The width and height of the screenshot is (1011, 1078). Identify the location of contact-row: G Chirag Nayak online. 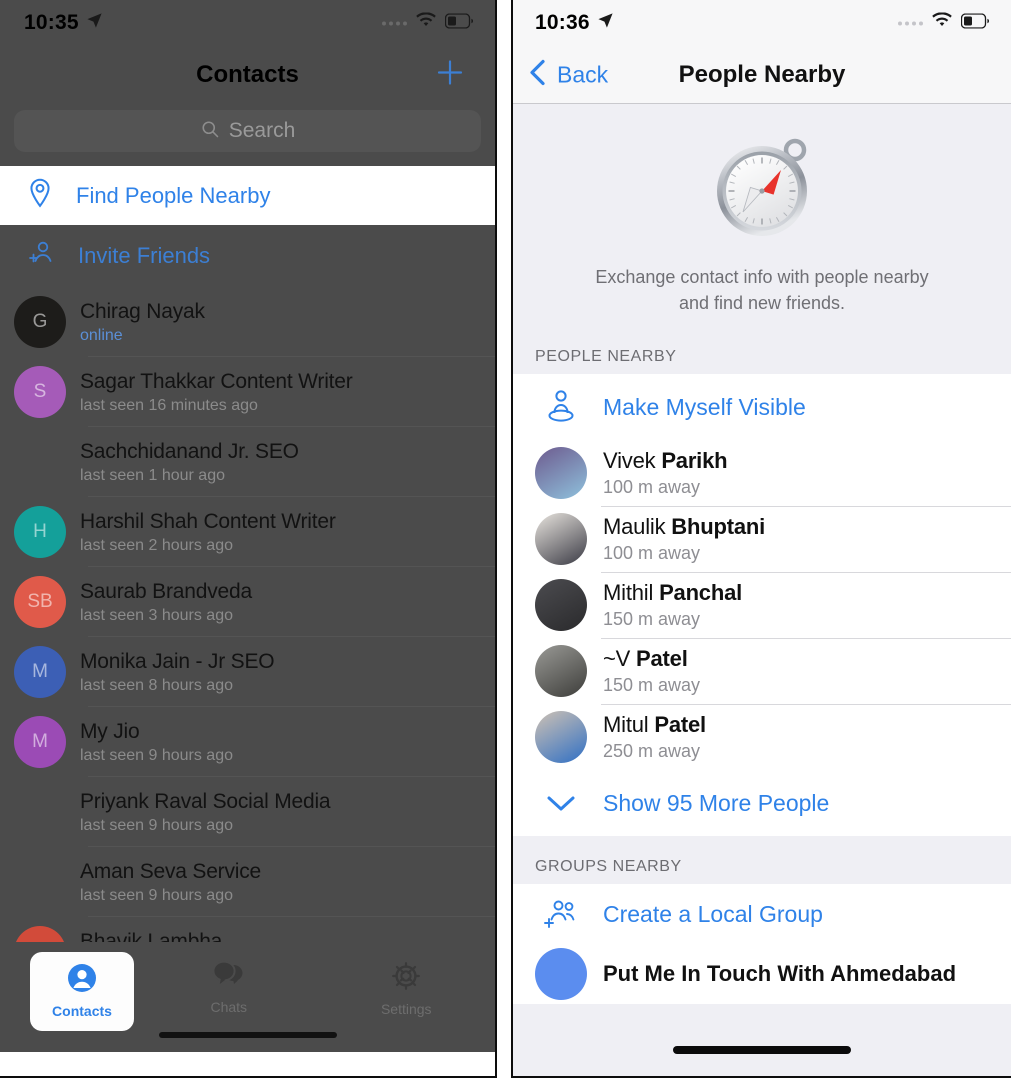
(247, 322).